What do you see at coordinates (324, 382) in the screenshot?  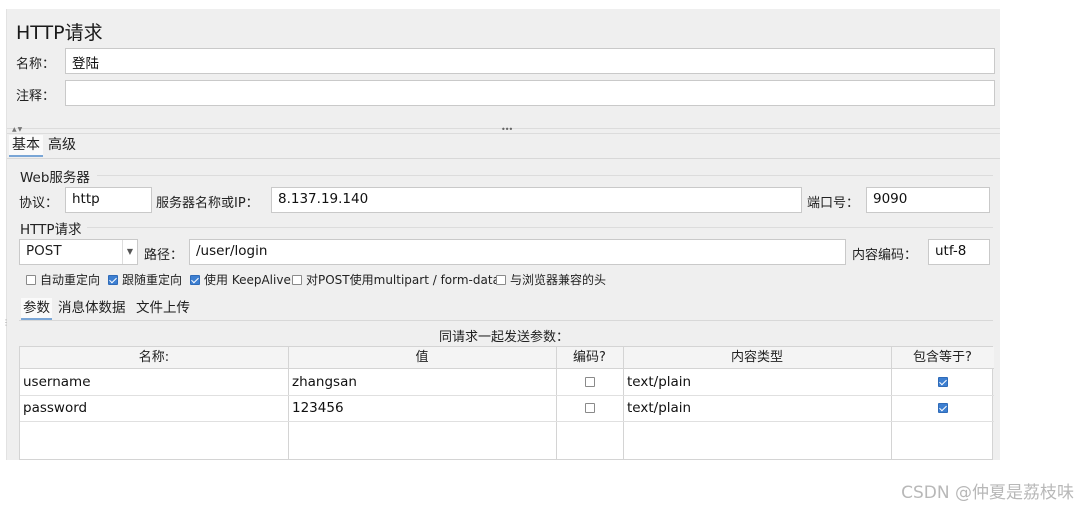 I see `param-value-cell: zhangsan` at bounding box center [324, 382].